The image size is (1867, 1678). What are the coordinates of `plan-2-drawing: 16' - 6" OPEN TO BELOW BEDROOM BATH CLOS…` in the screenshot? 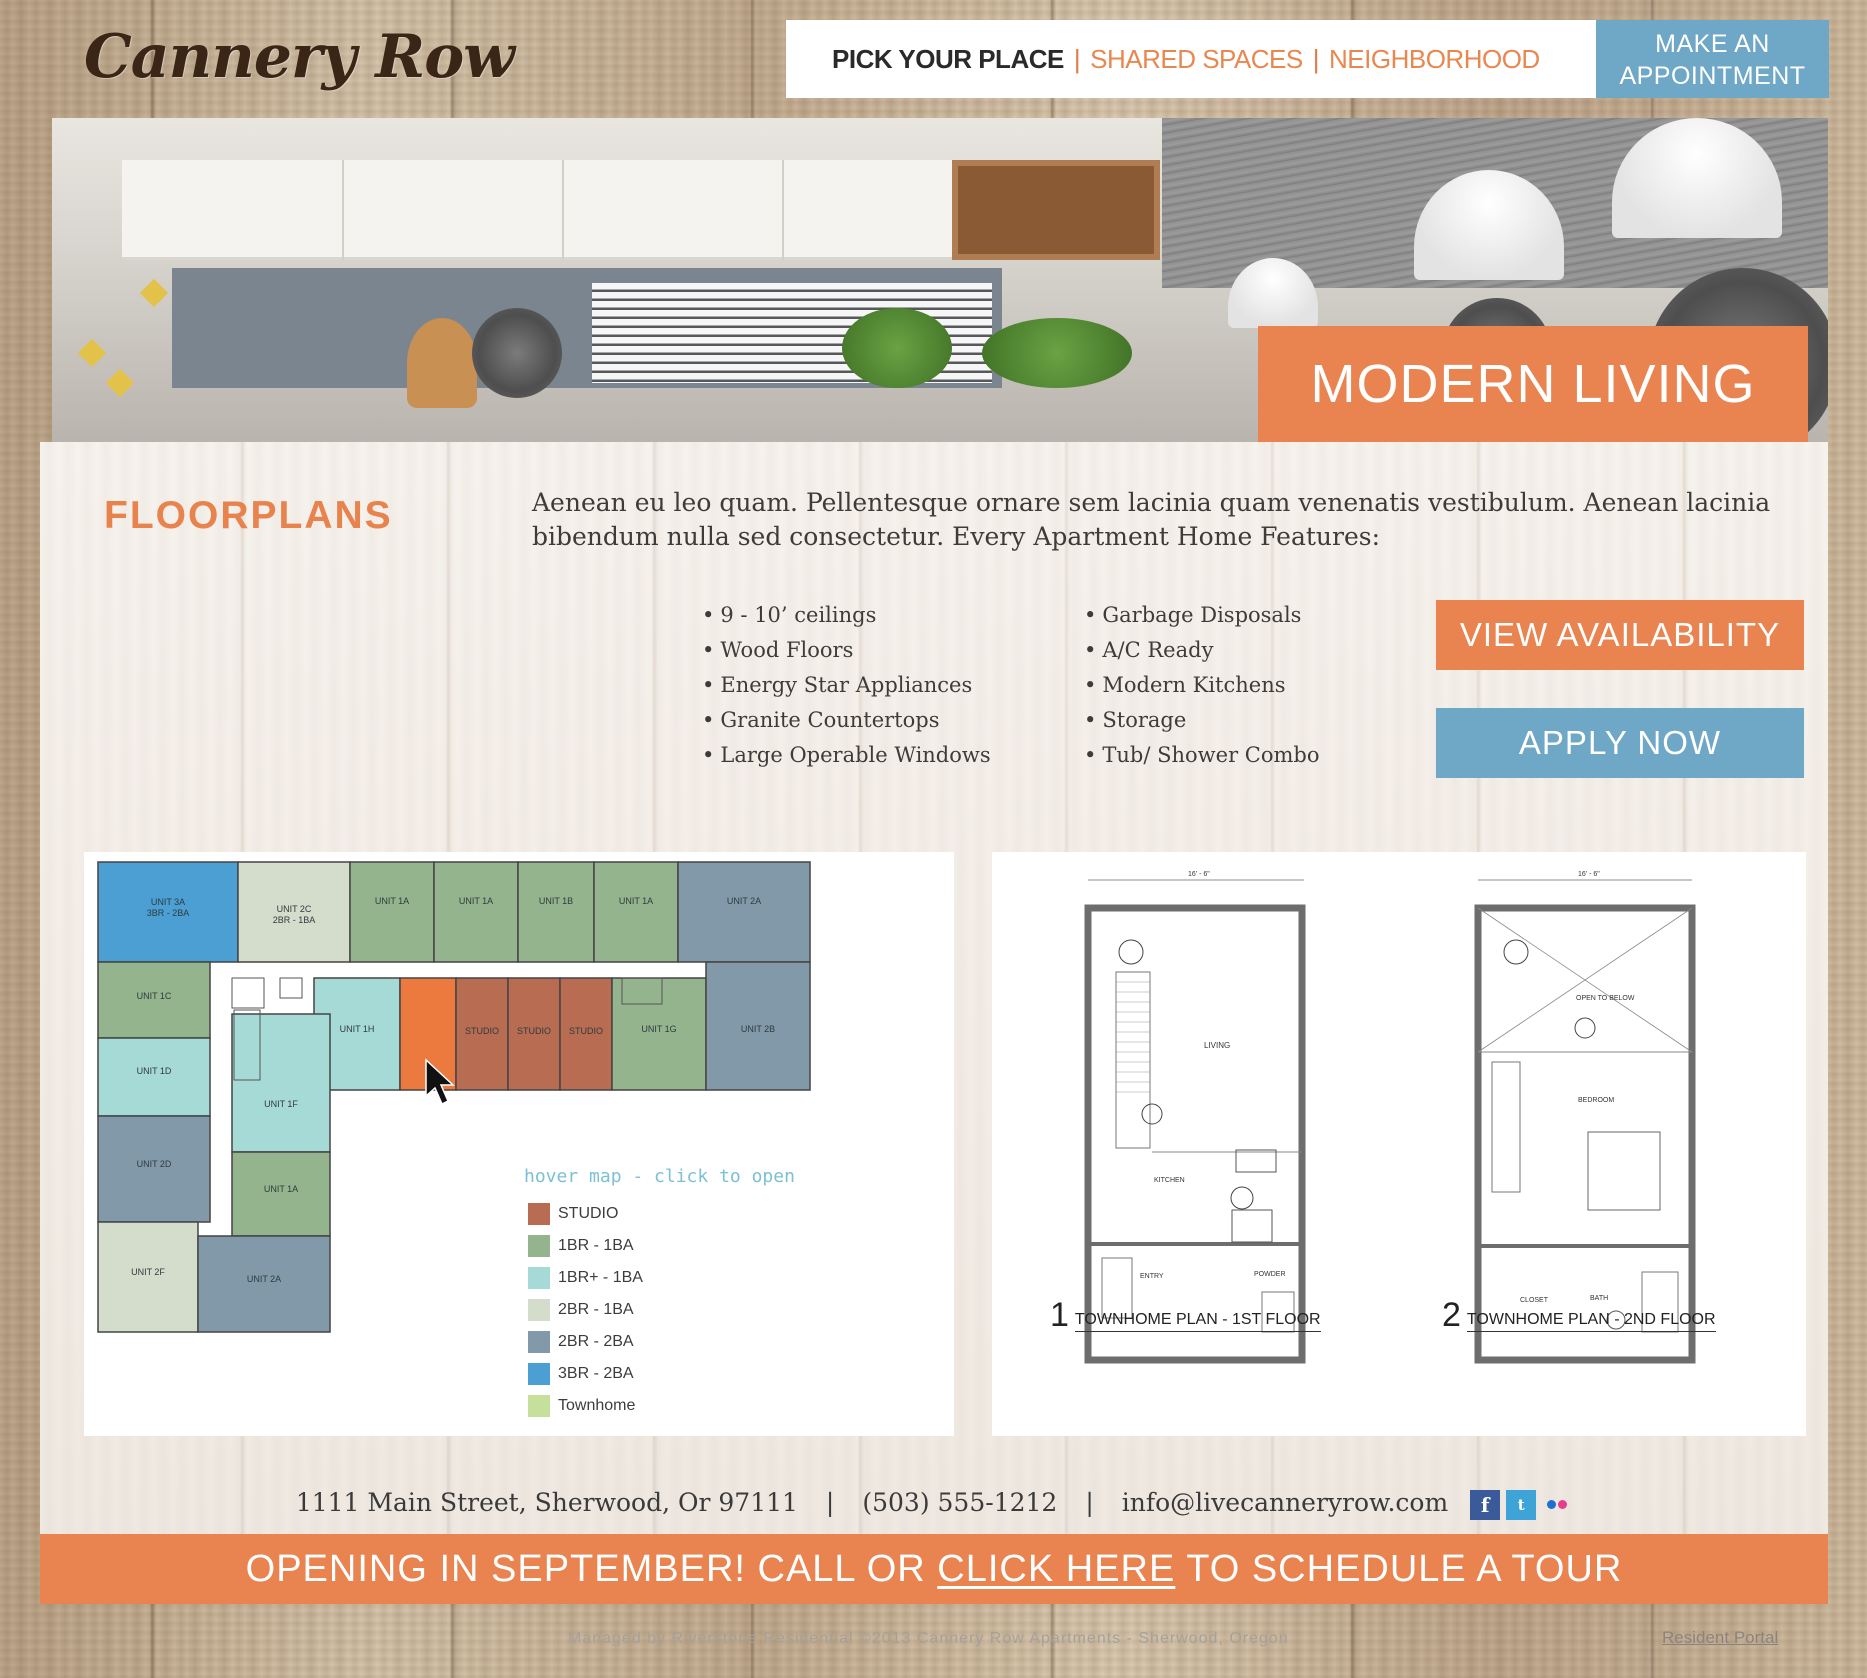 It's located at (1585, 1117).